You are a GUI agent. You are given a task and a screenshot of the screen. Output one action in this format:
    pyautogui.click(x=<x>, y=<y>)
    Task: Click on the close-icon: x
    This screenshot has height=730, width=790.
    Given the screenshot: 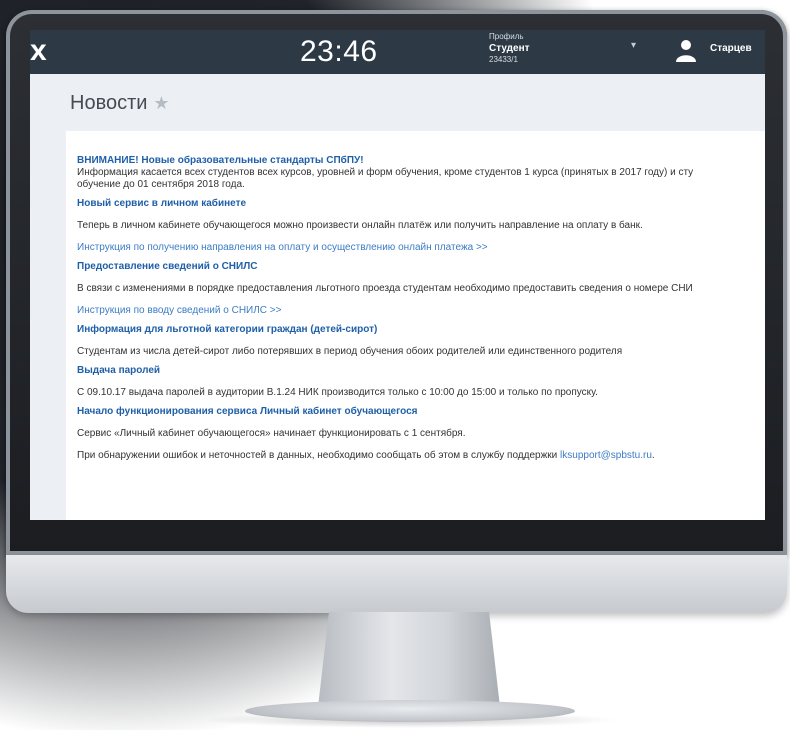 What is the action you would take?
    pyautogui.click(x=38, y=51)
    